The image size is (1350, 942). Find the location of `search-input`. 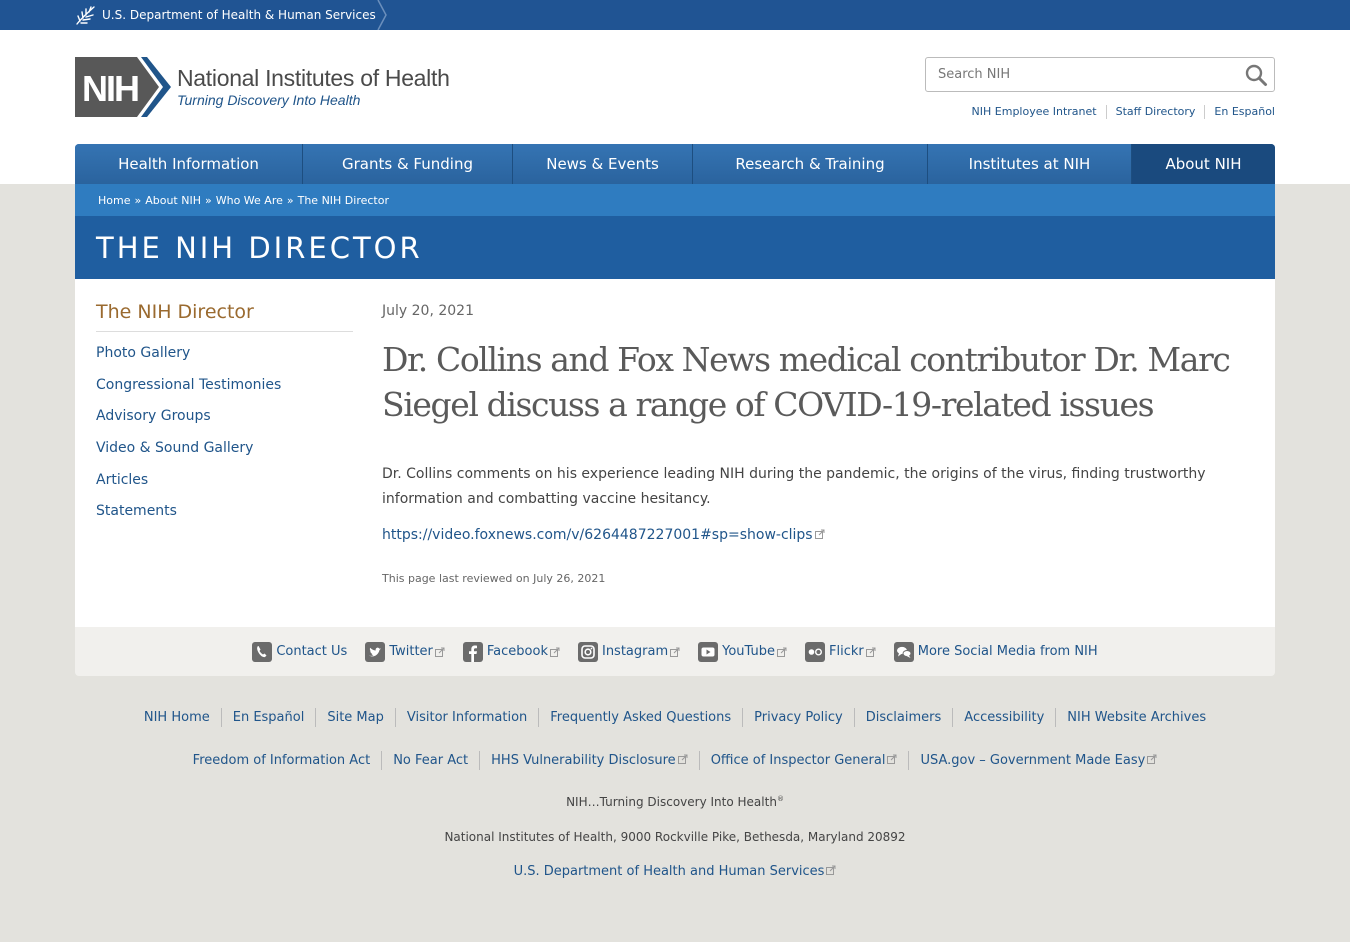

search-input is located at coordinates (1076, 74).